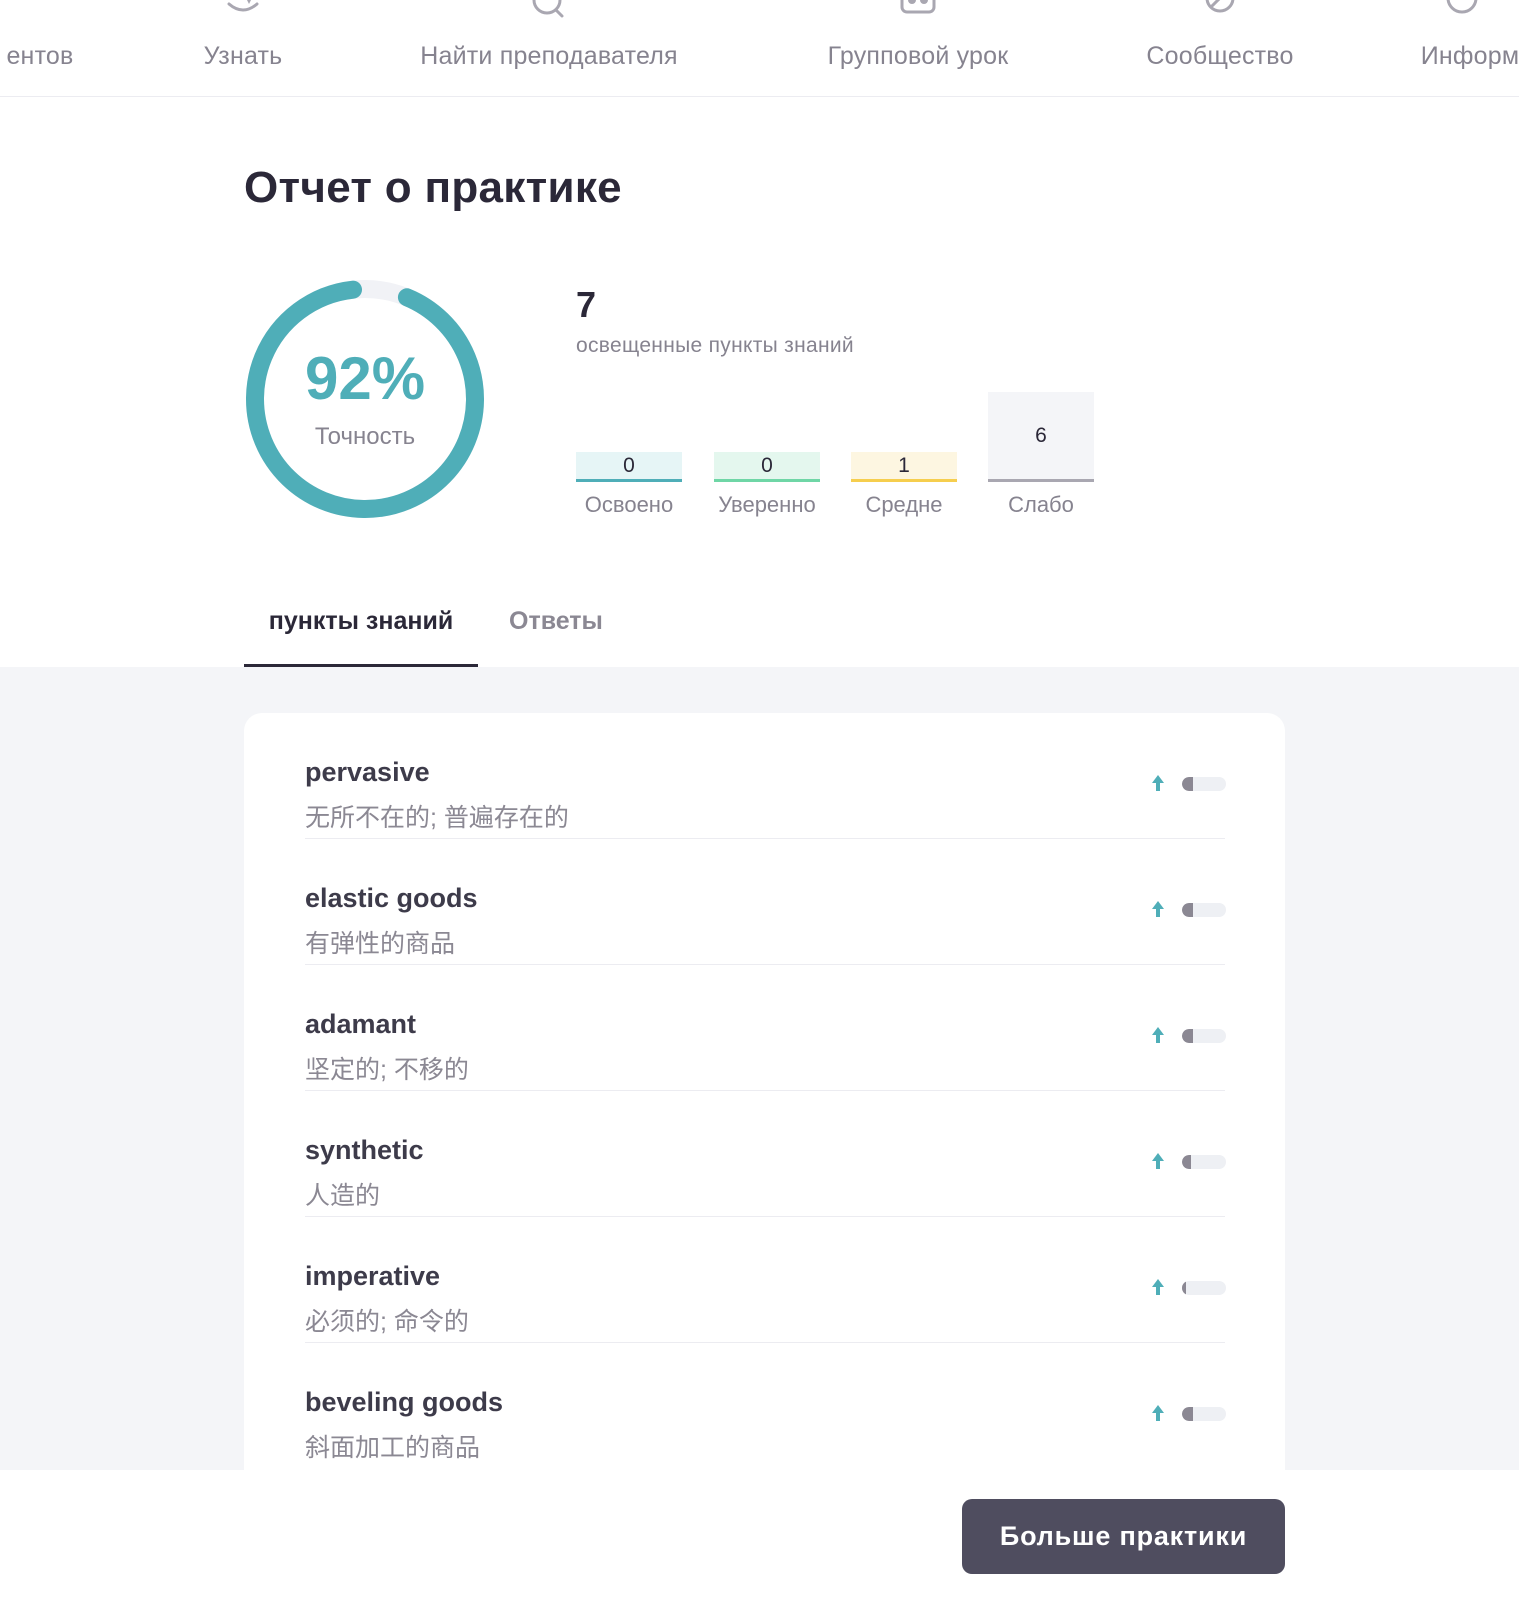 The image size is (1519, 1600). I want to click on nav-item-students: ентов, so click(45, 48).